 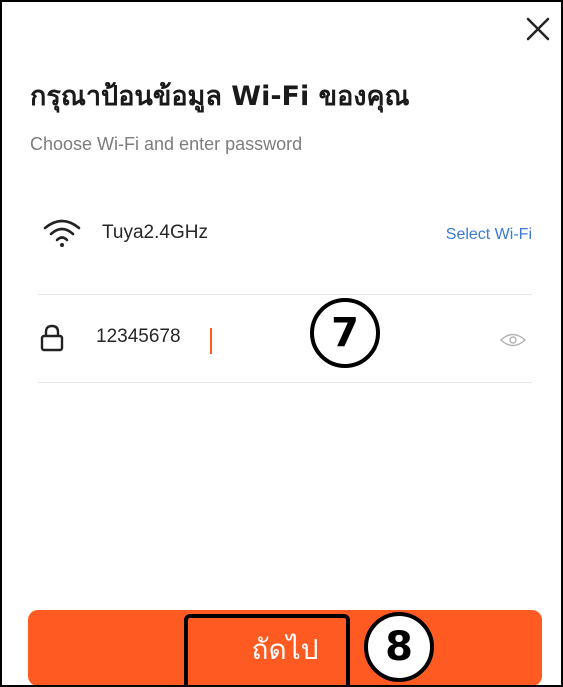 What do you see at coordinates (285, 237) in the screenshot?
I see `wifi-network-row: Tuya2.4GHz Select Wi-Fi` at bounding box center [285, 237].